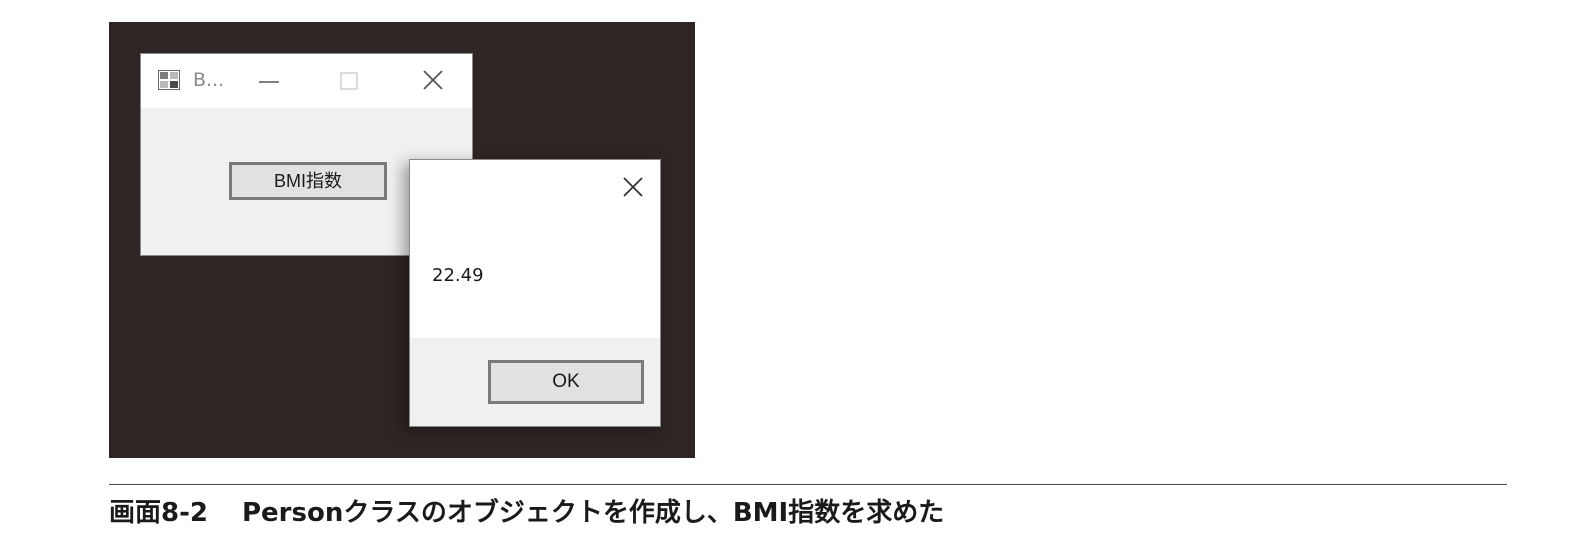  I want to click on minimize-icon, so click(269, 81).